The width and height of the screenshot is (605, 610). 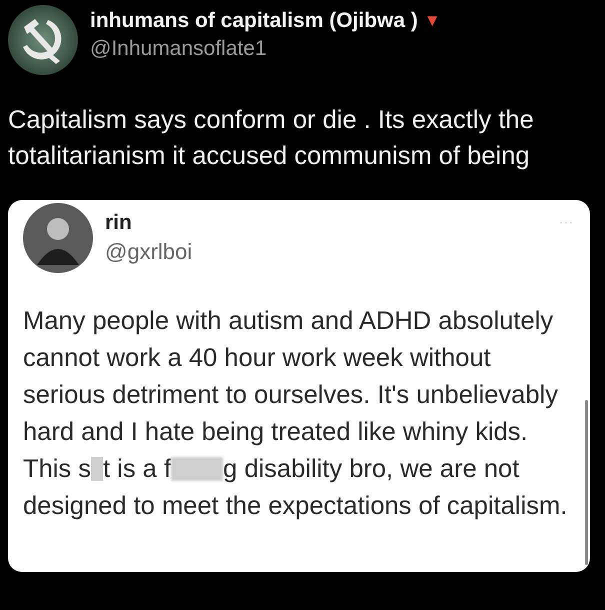 I want to click on author-handle: @gxrlboi, so click(x=326, y=252).